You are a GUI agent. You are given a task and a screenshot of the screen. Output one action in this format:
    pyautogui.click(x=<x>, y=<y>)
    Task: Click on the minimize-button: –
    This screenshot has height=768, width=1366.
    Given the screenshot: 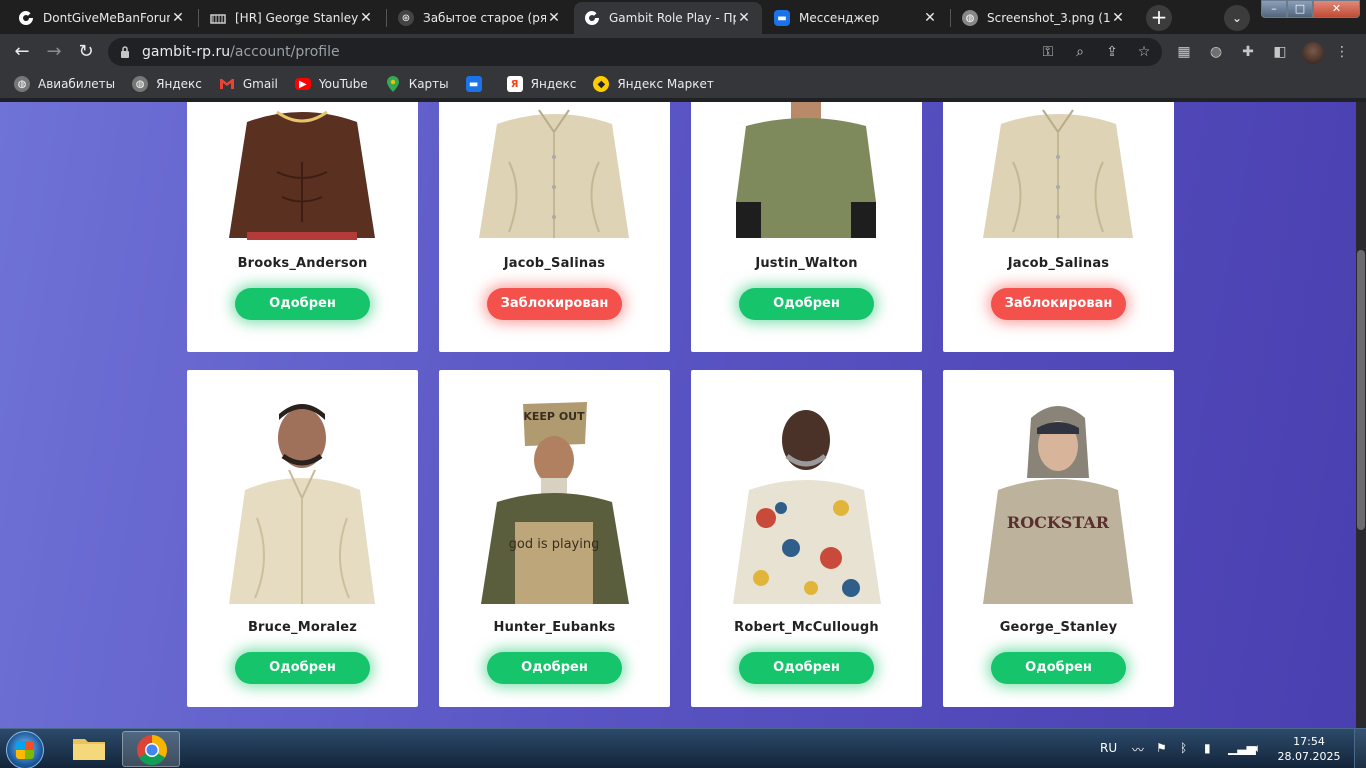 What is the action you would take?
    pyautogui.click(x=1274, y=9)
    